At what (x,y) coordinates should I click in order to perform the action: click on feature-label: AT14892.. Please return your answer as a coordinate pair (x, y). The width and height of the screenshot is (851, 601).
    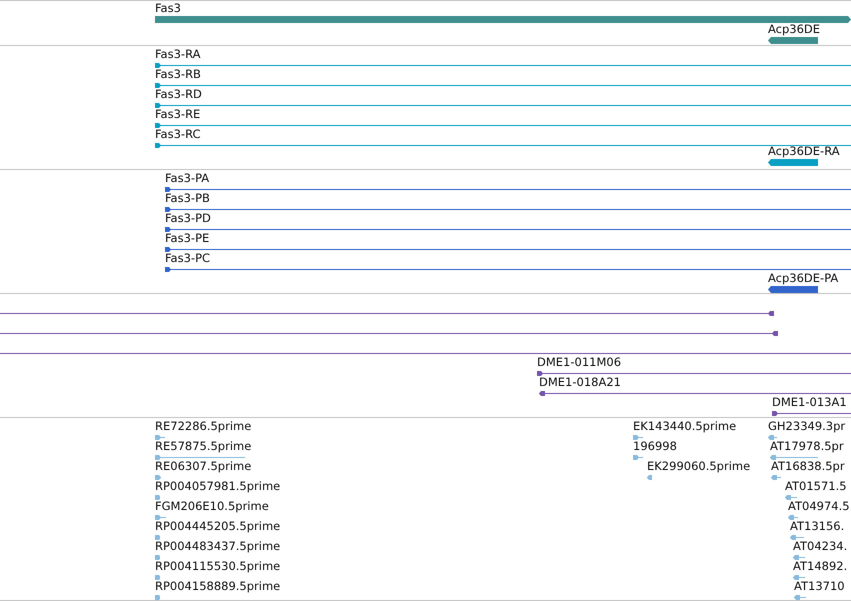
    Looking at the image, I should click on (820, 566).